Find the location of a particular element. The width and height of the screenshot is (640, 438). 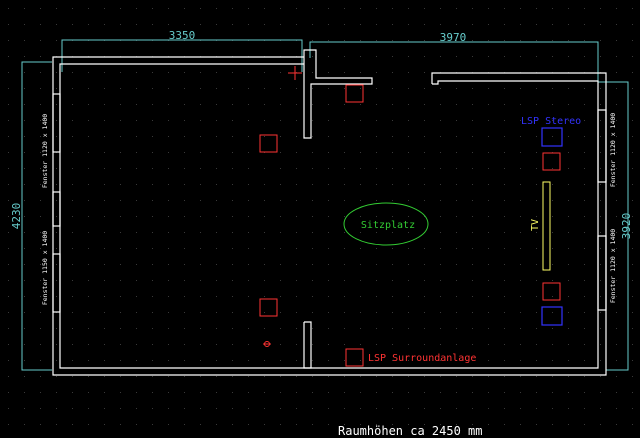

surround-label: LSP Surroundanlage is located at coordinates (422, 358).